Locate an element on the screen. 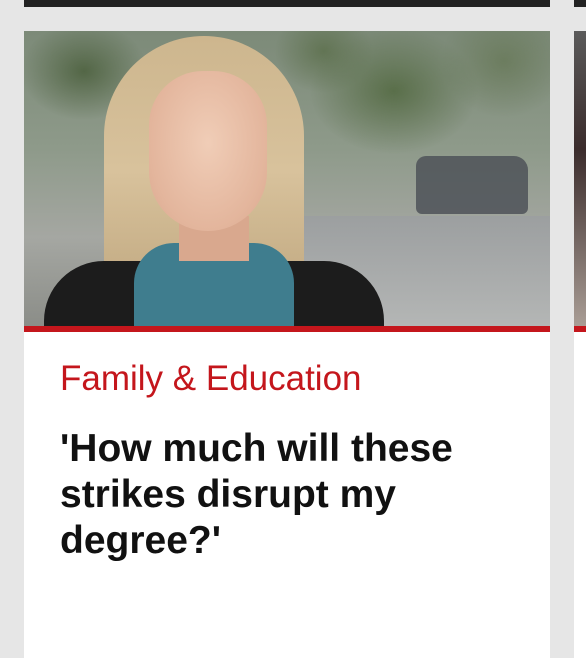 The height and width of the screenshot is (658, 586). background-van is located at coordinates (472, 185).